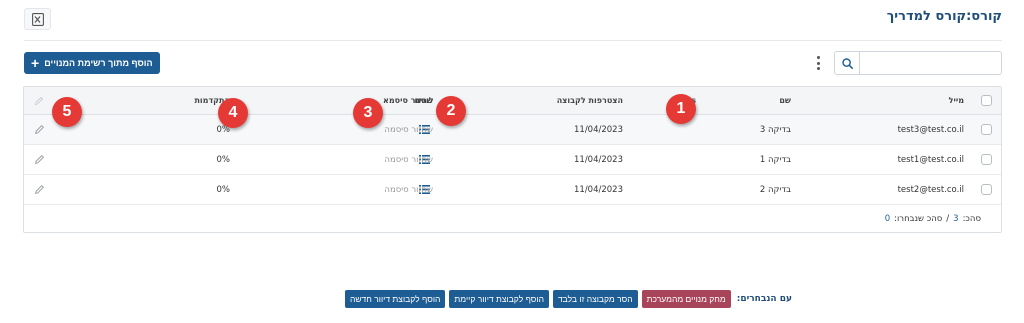 The image size is (1024, 323). What do you see at coordinates (956, 219) in the screenshot?
I see `total-count: 3` at bounding box center [956, 219].